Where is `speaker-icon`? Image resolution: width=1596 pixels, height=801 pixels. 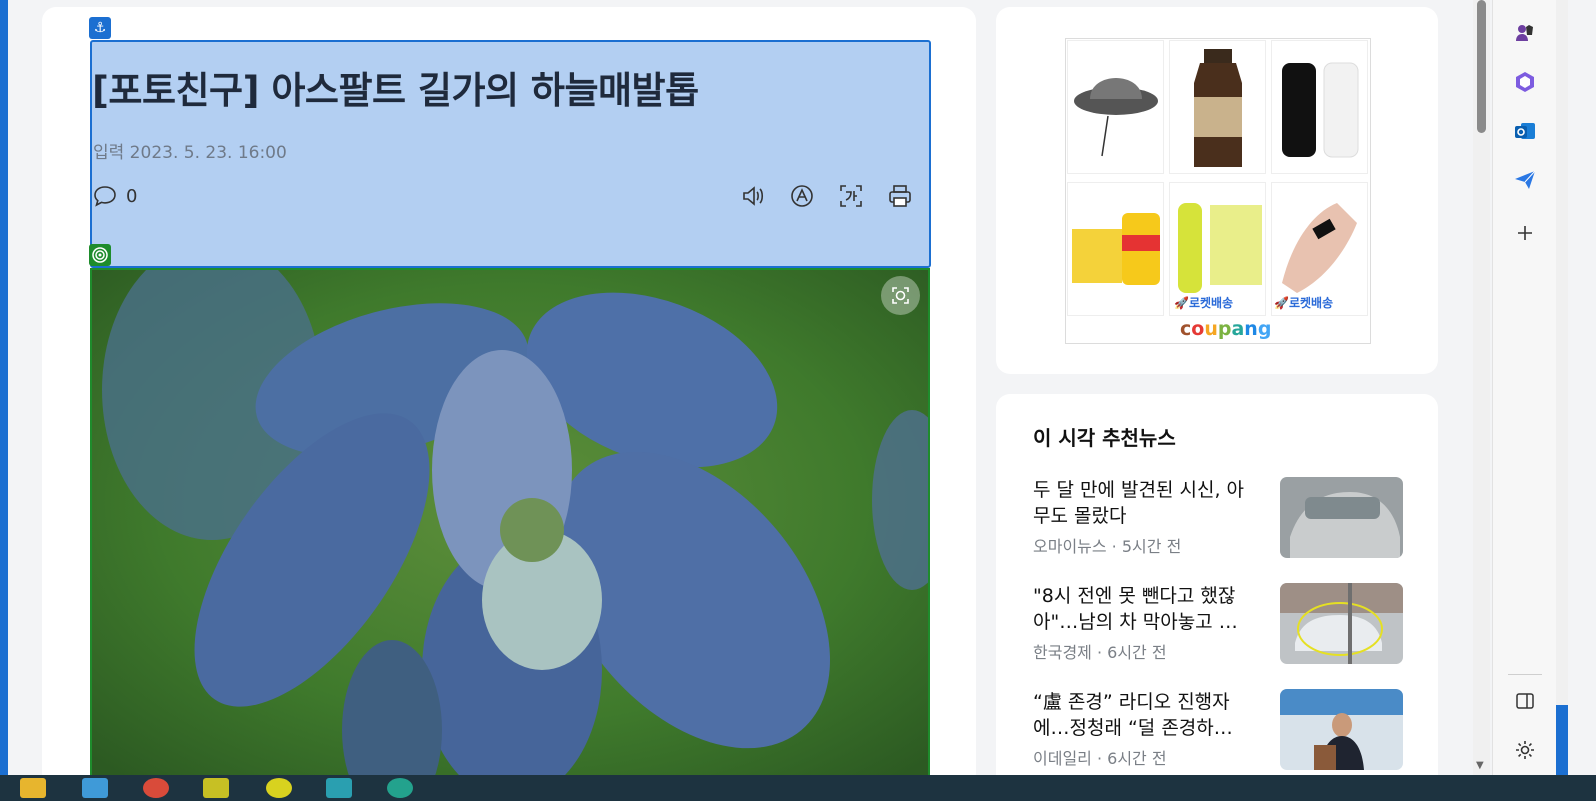
speaker-icon is located at coordinates (753, 196).